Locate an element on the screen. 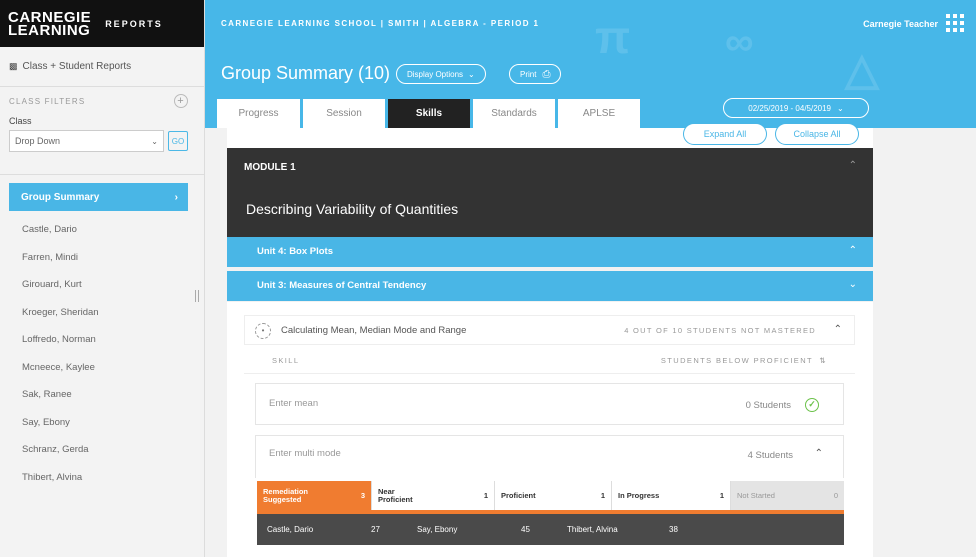 The height and width of the screenshot is (557, 976). remediation-student-name: Castle, Dario is located at coordinates (290, 529).